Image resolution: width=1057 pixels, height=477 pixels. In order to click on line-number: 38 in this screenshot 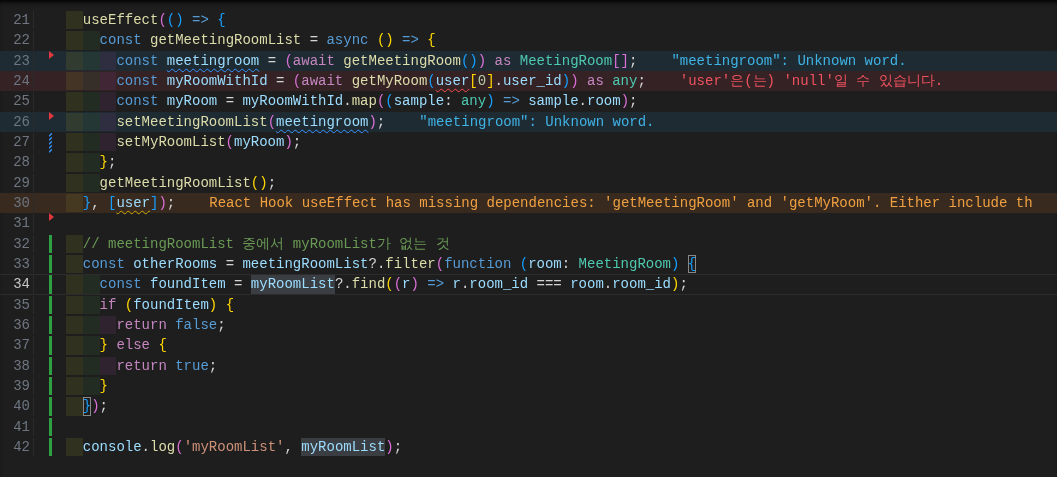, I will do `click(21, 365)`.